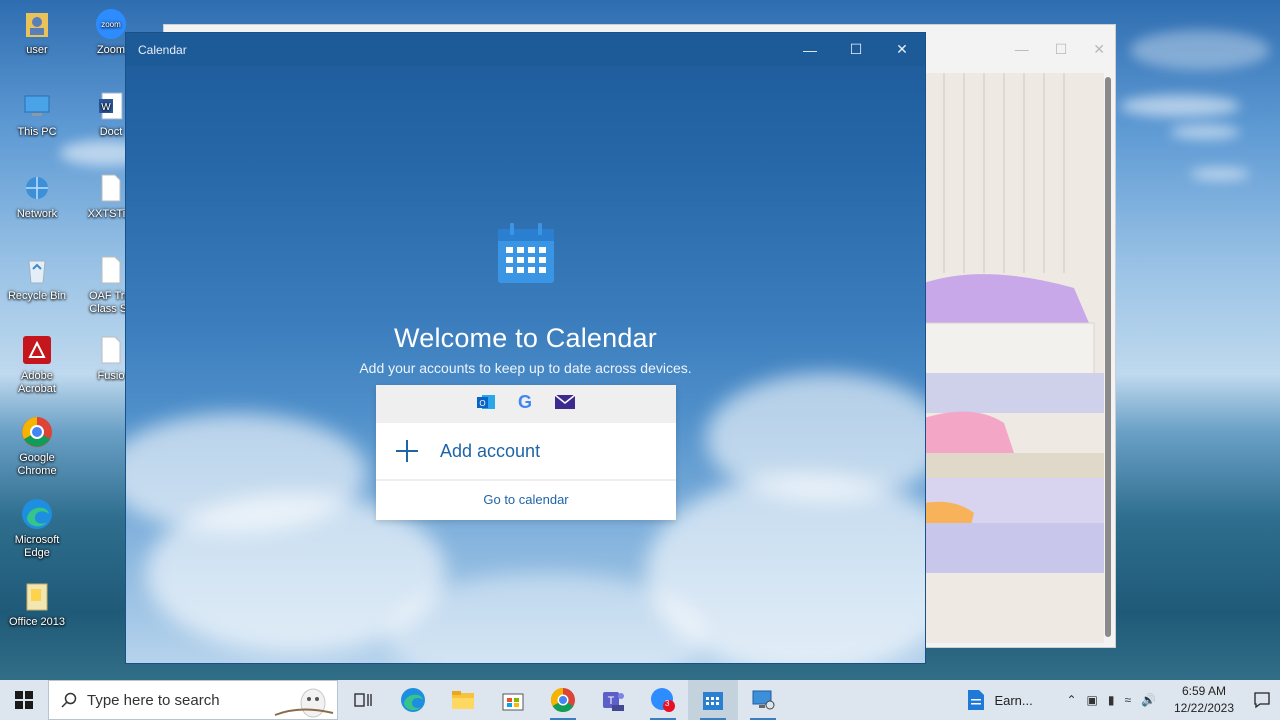 This screenshot has height=720, width=1280. What do you see at coordinates (37, 214) in the screenshot?
I see `desktop-icon-label: Network` at bounding box center [37, 214].